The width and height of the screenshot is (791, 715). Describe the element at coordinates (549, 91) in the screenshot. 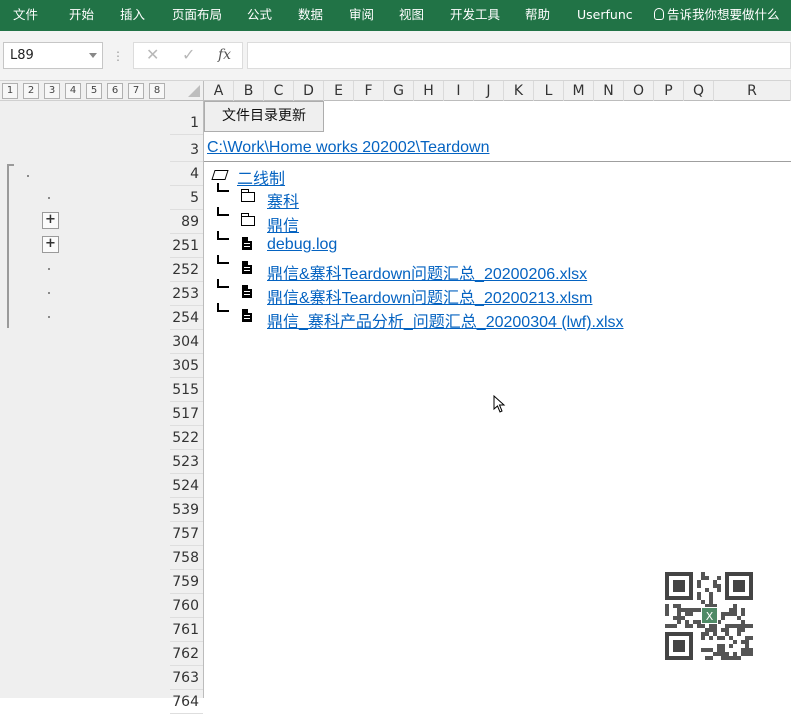

I see `column-header-l: L` at that location.